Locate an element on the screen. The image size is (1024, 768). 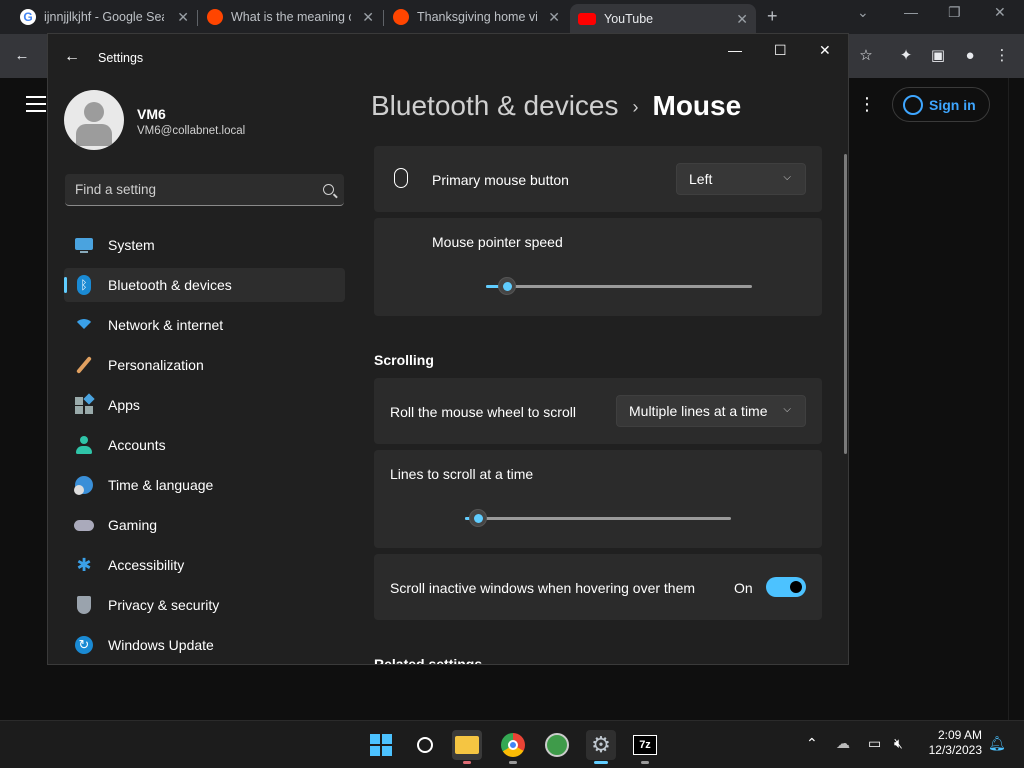
search-button is located at coordinates (425, 745).